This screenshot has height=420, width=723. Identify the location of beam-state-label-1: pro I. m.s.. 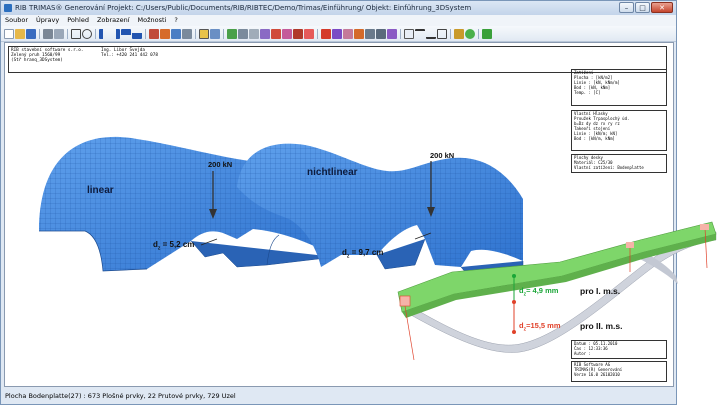
(600, 291).